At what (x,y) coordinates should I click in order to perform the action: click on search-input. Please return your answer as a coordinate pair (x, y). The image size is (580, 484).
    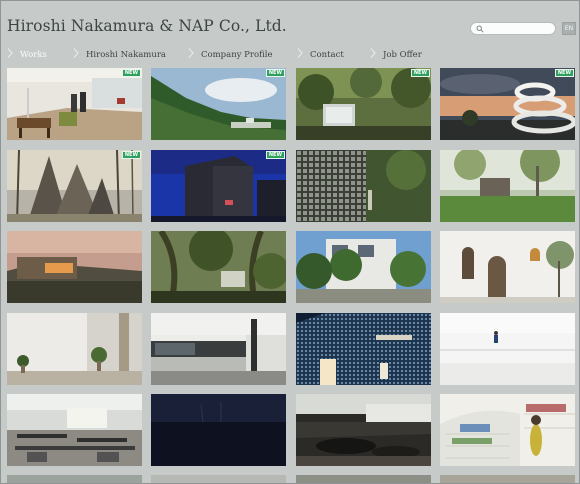
    Looking at the image, I should click on (520, 28).